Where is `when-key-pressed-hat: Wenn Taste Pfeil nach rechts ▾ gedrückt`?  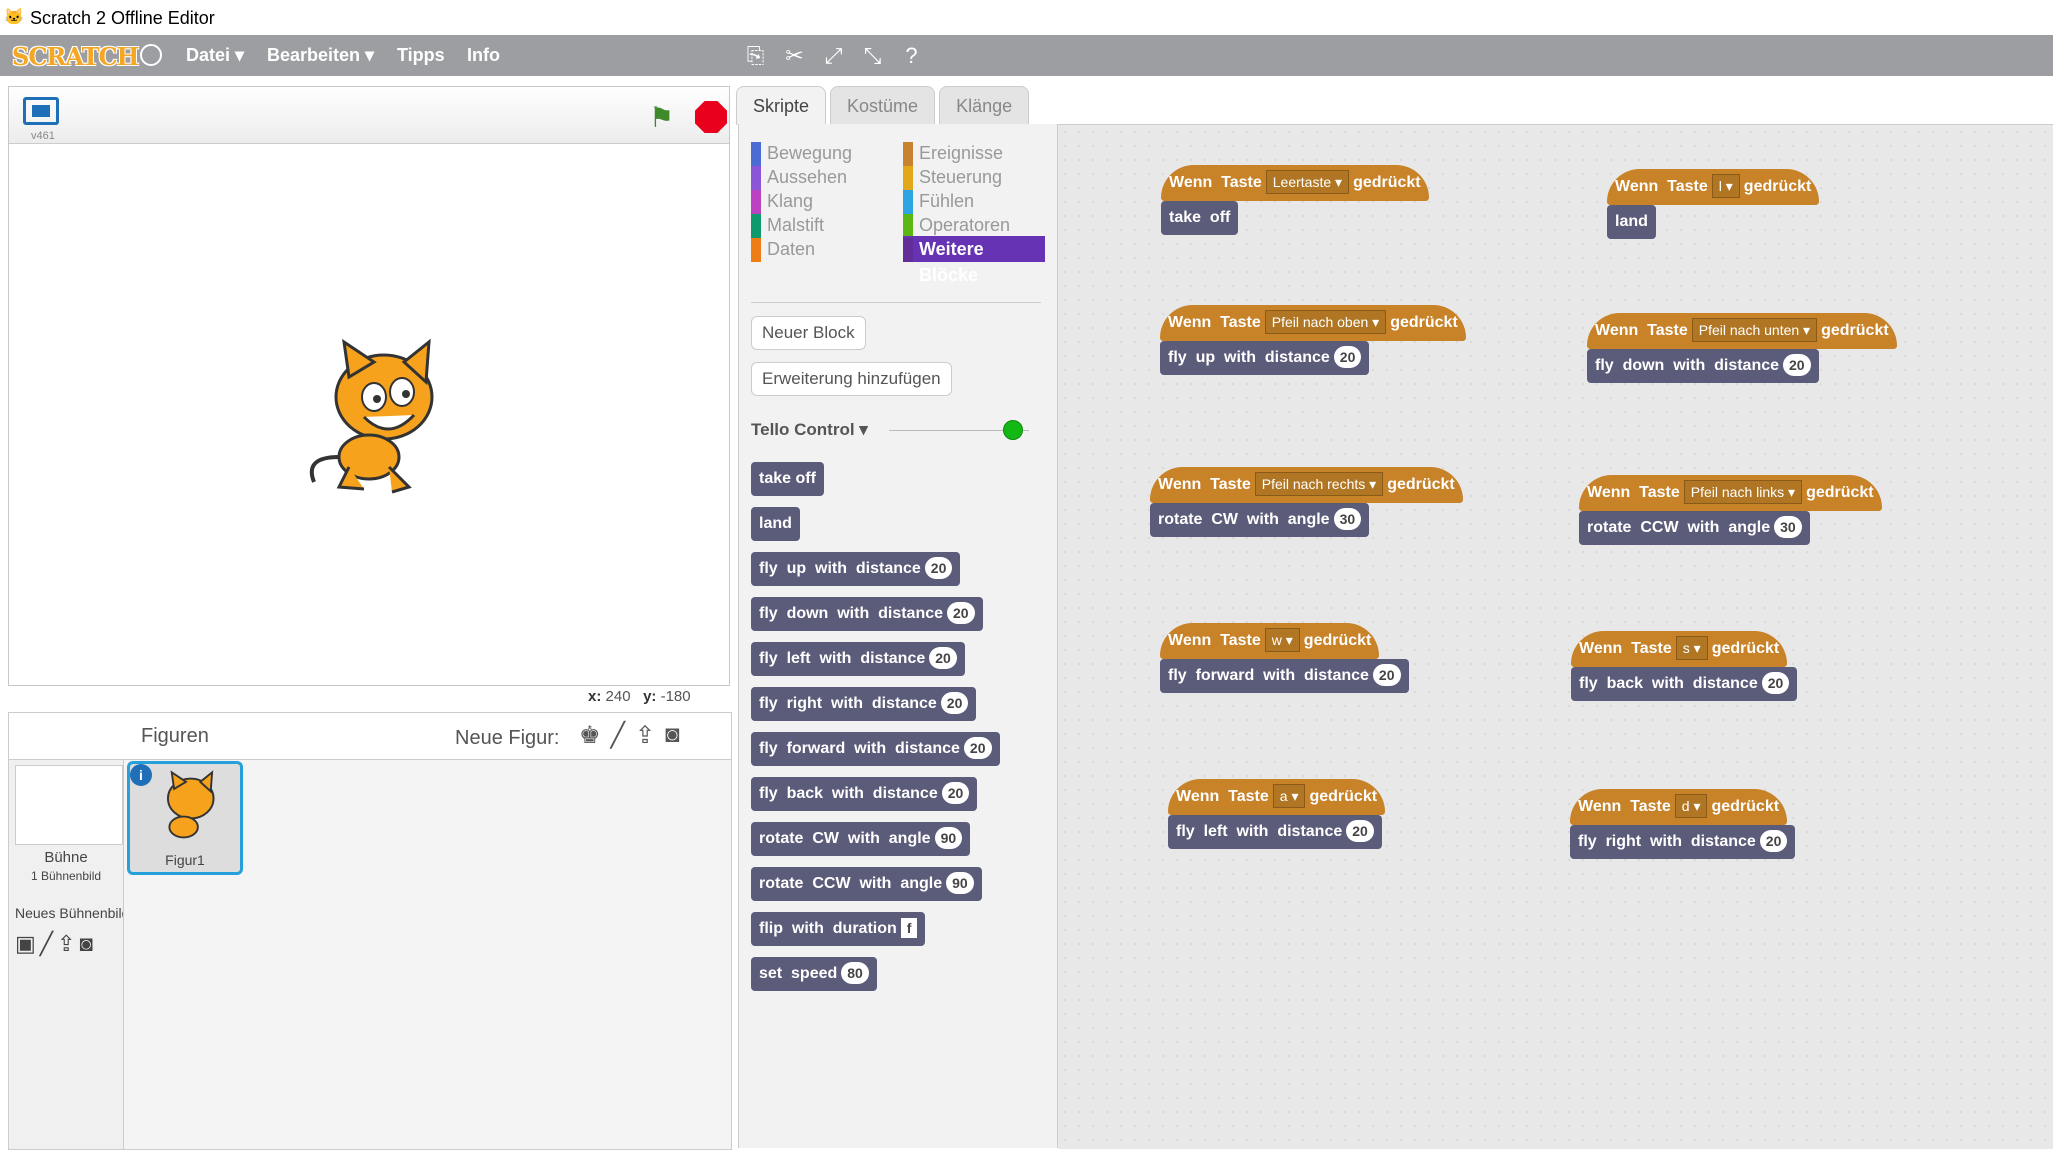 when-key-pressed-hat: Wenn Taste Pfeil nach rechts ▾ gedrückt is located at coordinates (1306, 485).